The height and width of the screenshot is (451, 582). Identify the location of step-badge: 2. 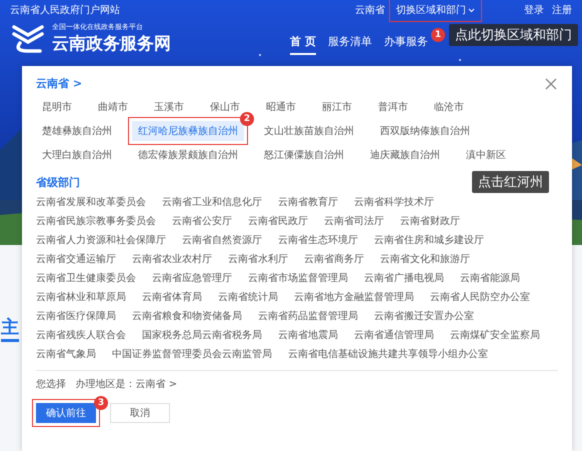
(247, 119).